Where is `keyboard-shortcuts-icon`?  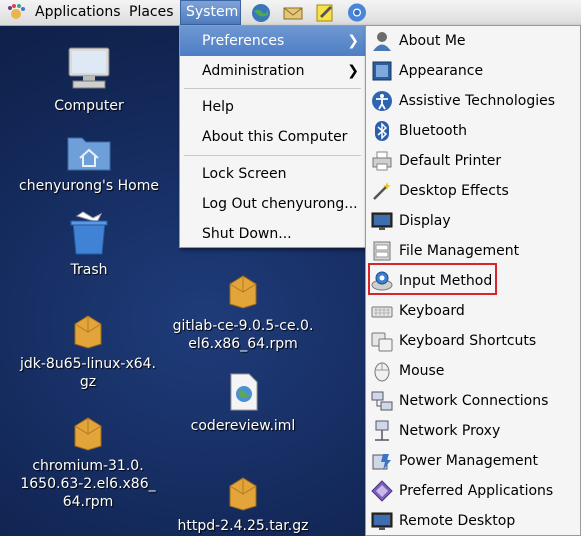
keyboard-shortcuts-icon is located at coordinates (382, 342).